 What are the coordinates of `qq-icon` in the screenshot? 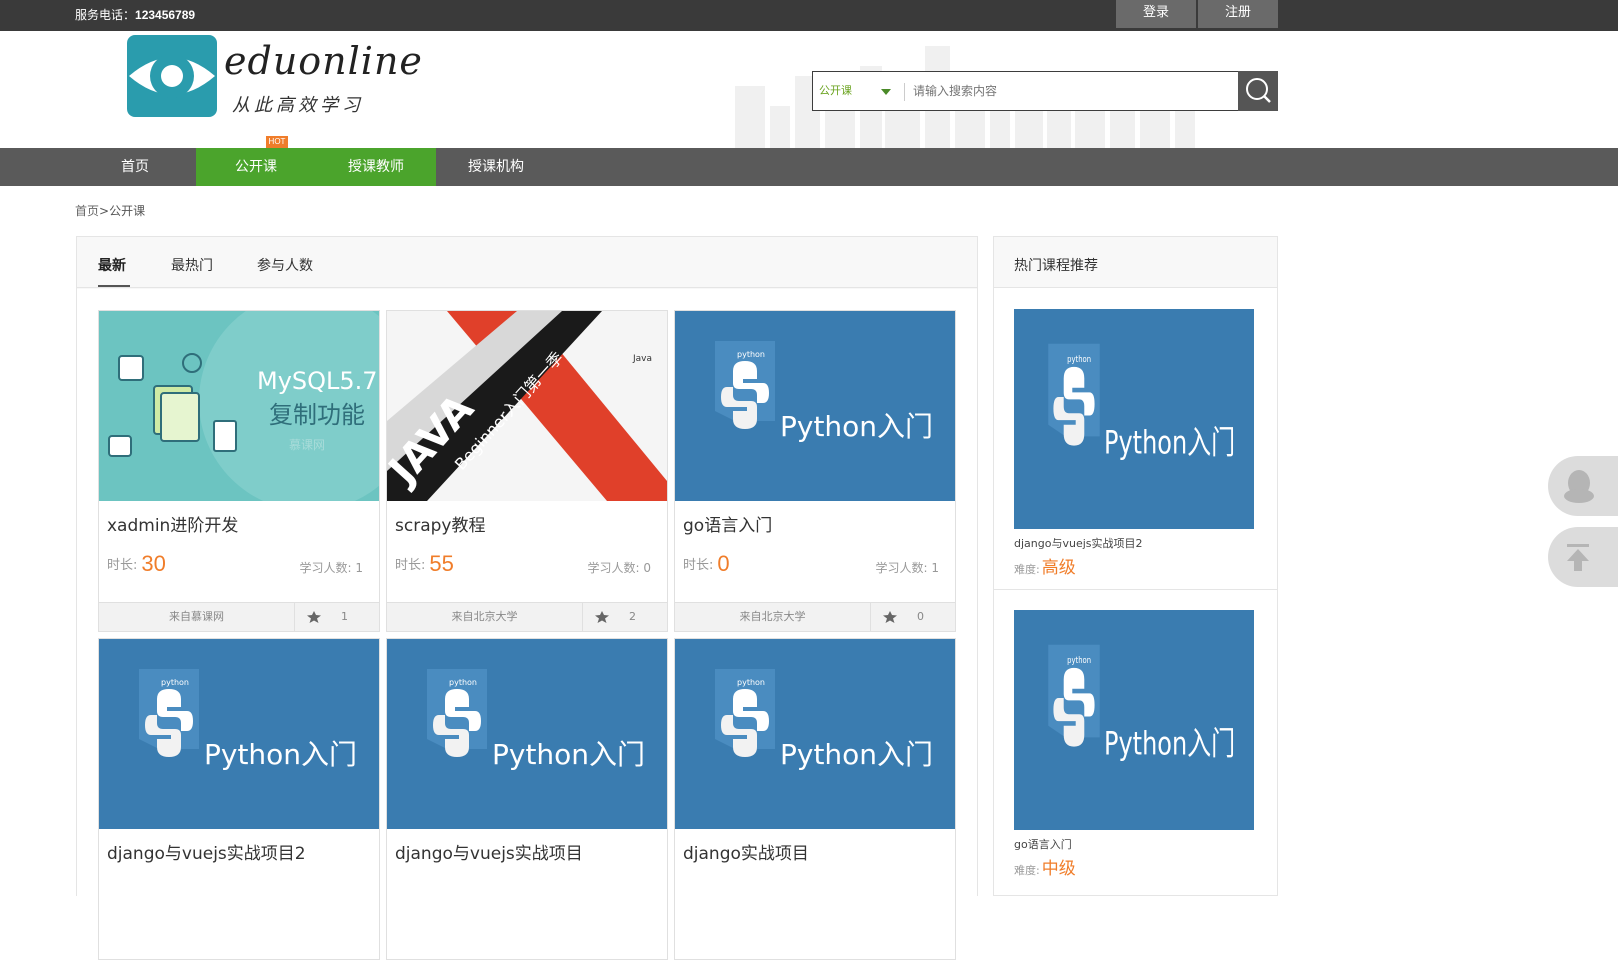 It's located at (1579, 486).